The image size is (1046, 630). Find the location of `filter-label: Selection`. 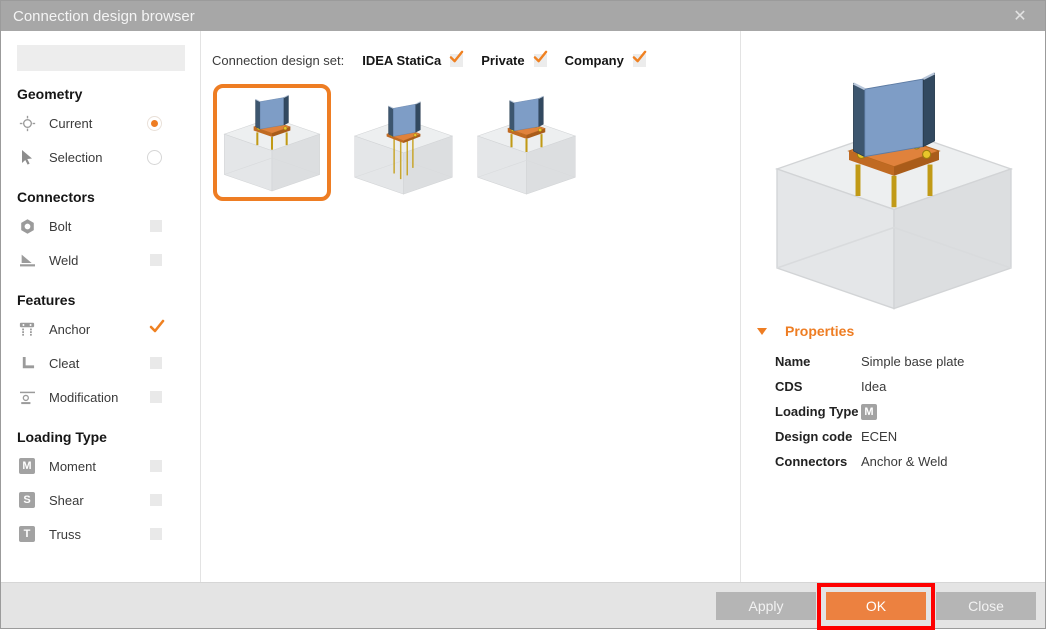

filter-label: Selection is located at coordinates (76, 157).